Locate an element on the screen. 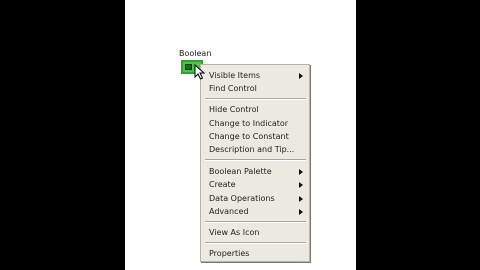  mouse-cursor-icon is located at coordinates (200, 72).